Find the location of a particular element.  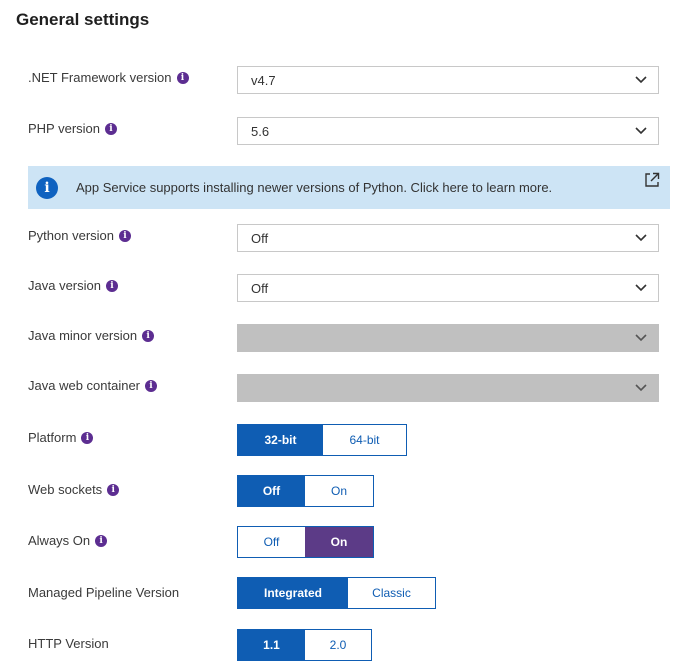

http-option-1-1: 1.1 is located at coordinates (271, 645).